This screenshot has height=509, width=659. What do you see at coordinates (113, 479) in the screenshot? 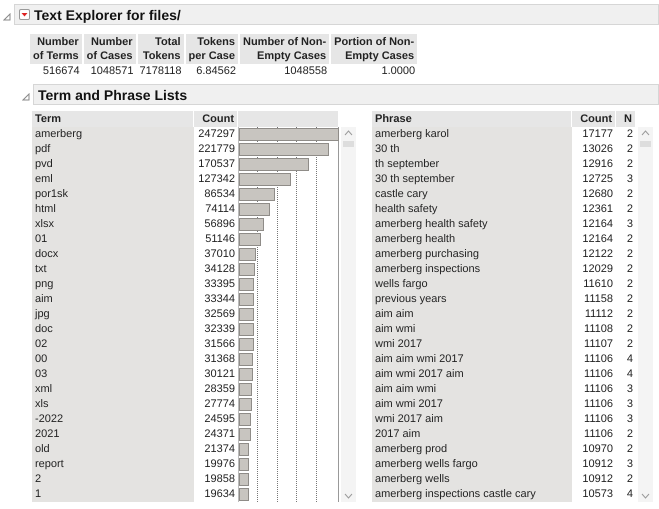
I see `term-cell: 2` at bounding box center [113, 479].